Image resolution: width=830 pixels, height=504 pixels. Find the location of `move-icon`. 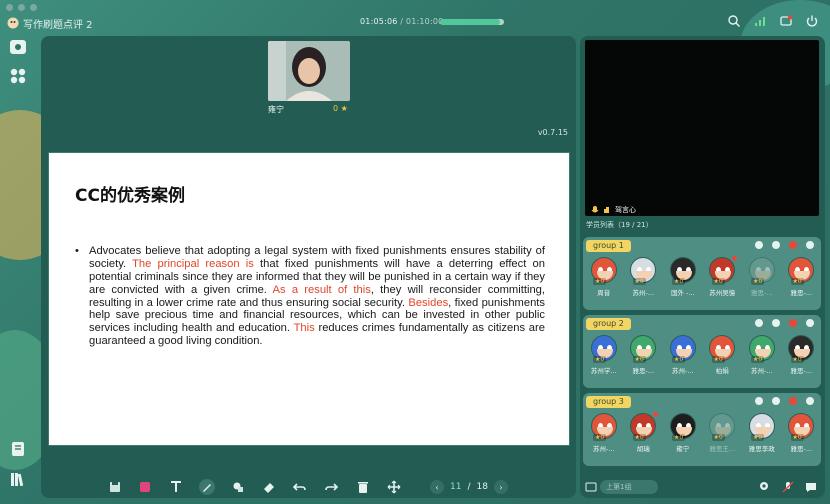

move-icon is located at coordinates (394, 487).